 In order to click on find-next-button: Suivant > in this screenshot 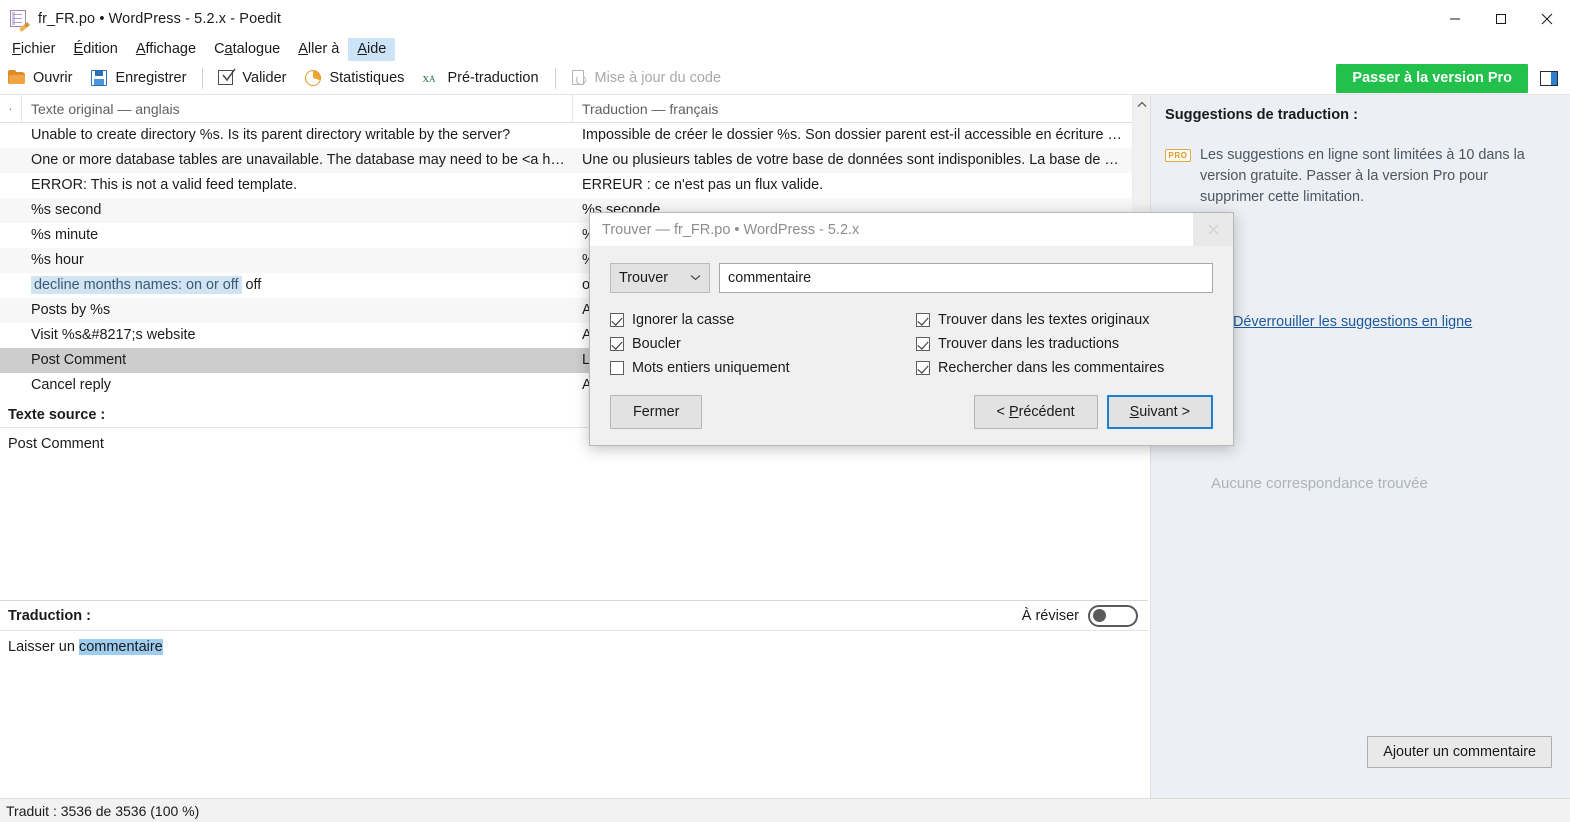, I will do `click(1159, 412)`.